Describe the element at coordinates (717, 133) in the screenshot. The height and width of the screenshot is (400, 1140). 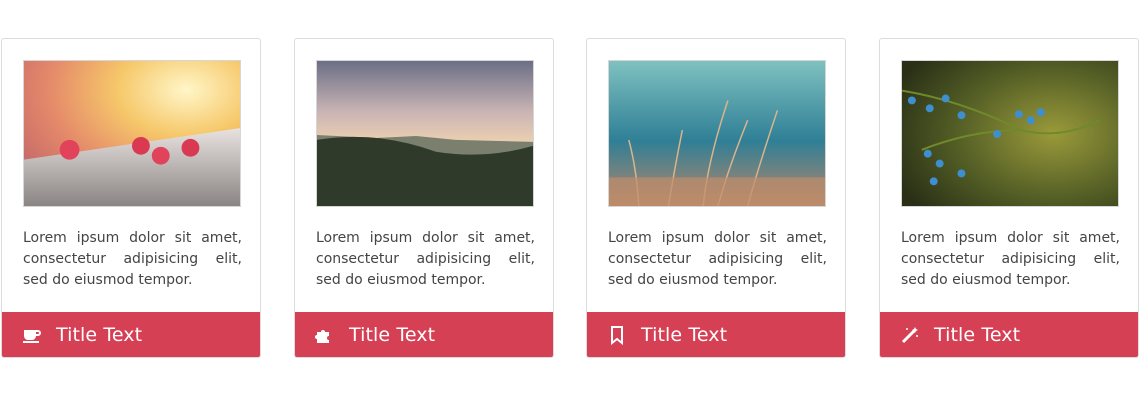
I see `wheat-grass-photo` at that location.